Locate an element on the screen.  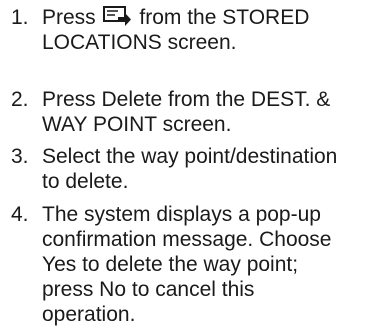
step-text: Press from the STORED LOCATIONS screen. is located at coordinates (216, 30).